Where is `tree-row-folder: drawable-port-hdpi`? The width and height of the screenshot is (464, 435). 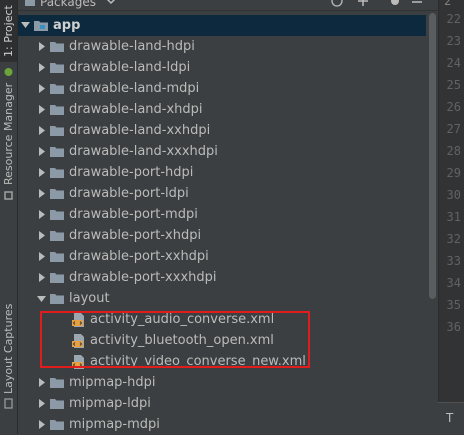
tree-row-folder: drawable-port-hdpi is located at coordinates (222, 172).